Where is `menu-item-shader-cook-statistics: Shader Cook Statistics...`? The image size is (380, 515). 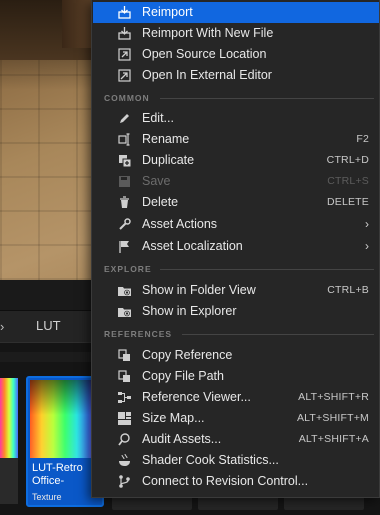
menu-item-shader-cook-statistics: Shader Cook Statistics... is located at coordinates (236, 460).